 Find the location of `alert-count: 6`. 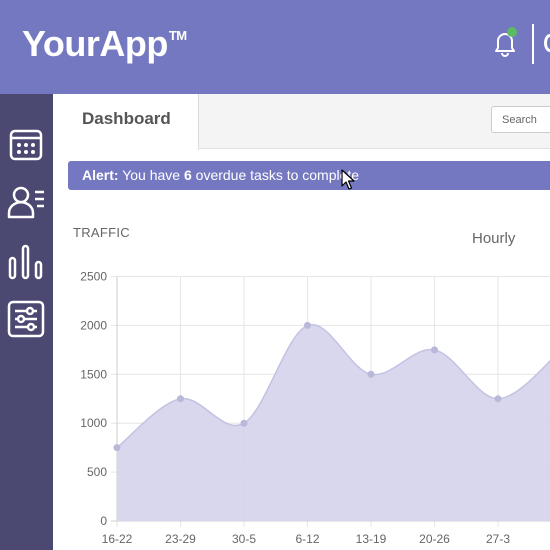

alert-count: 6 is located at coordinates (187, 175).